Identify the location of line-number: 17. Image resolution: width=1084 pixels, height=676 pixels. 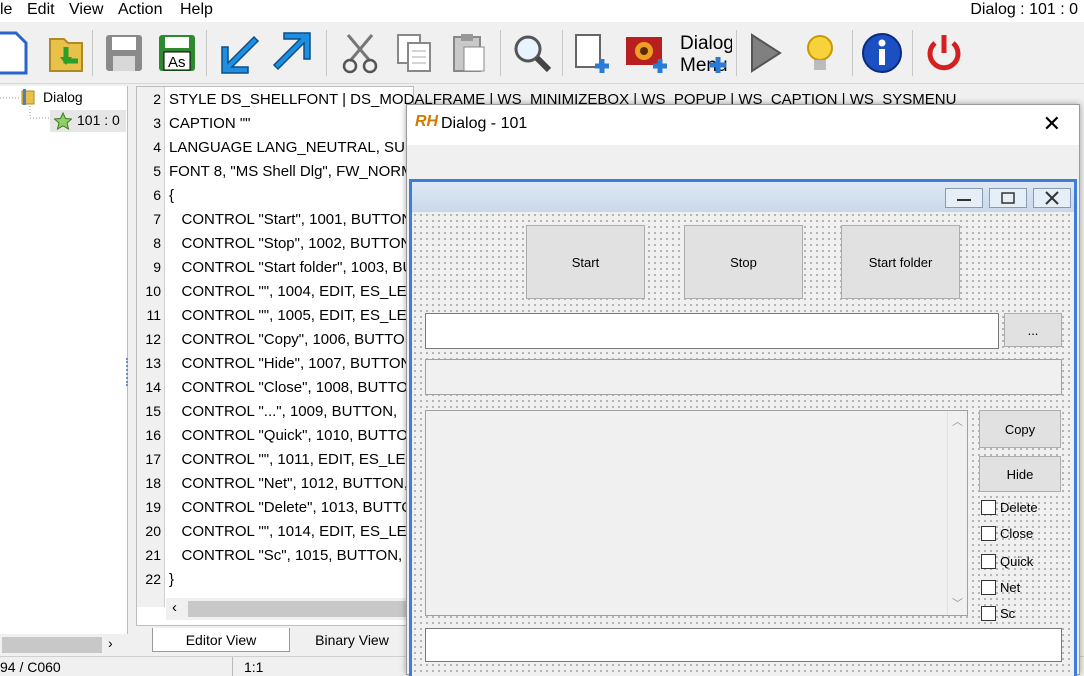
(153, 459).